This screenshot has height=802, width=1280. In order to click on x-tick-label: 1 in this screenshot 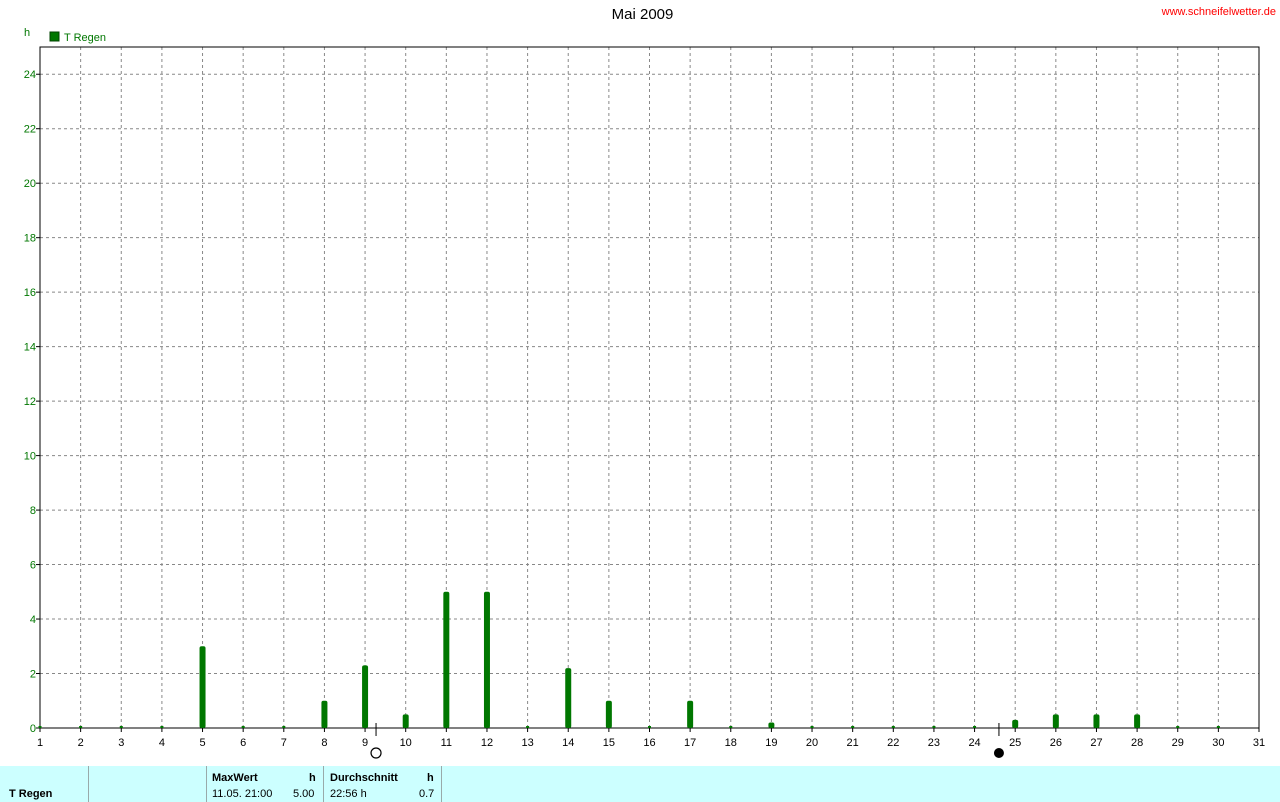, I will do `click(40, 743)`.